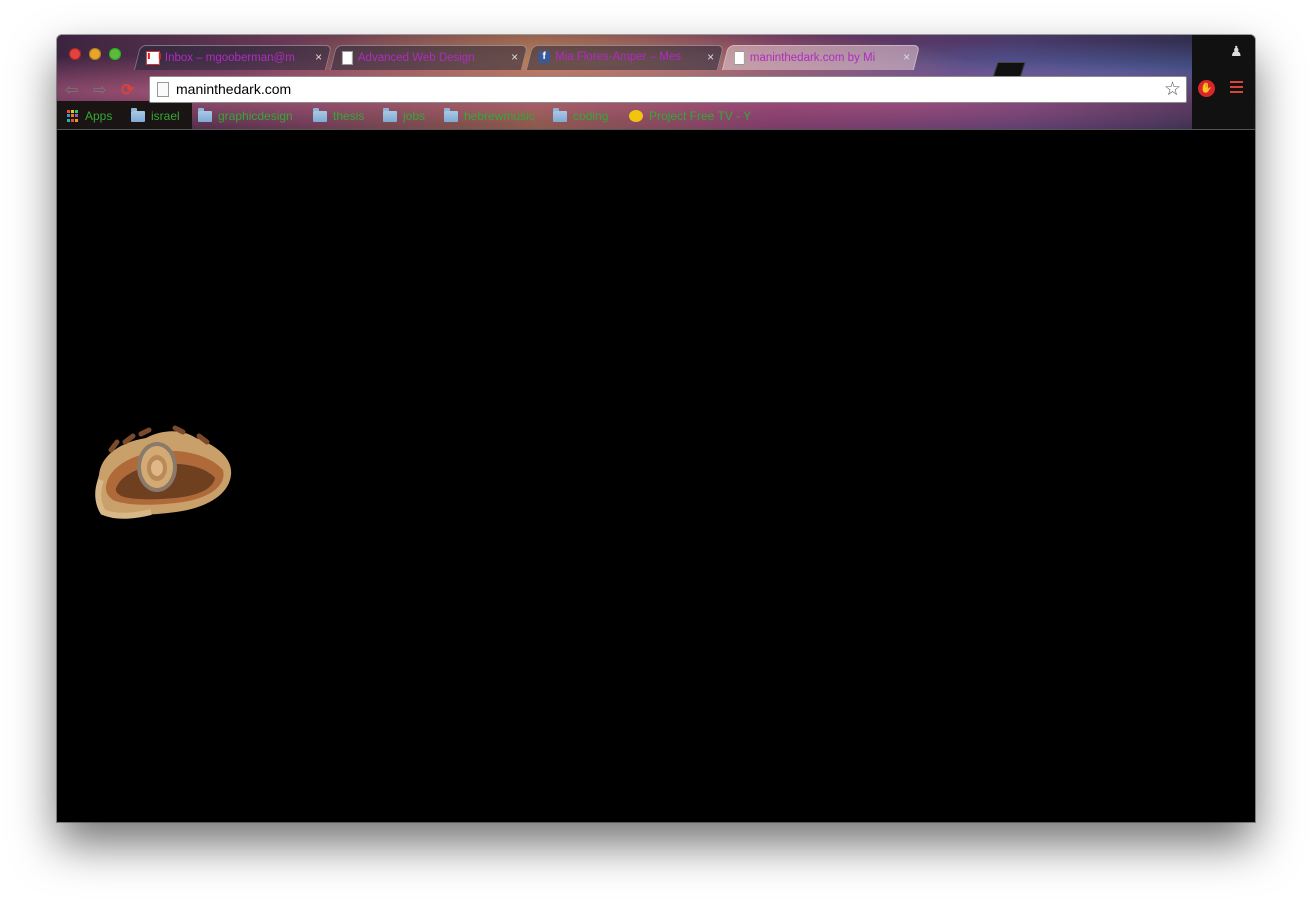 Image resolution: width=1312 pixels, height=901 pixels. What do you see at coordinates (255, 116) in the screenshot?
I see `bookmark-label: graphicdesign` at bounding box center [255, 116].